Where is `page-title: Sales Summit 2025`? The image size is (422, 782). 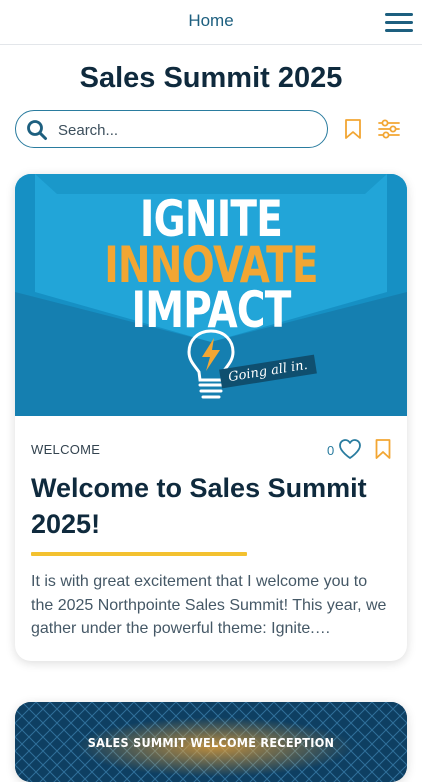 page-title: Sales Summit 2025 is located at coordinates (211, 78).